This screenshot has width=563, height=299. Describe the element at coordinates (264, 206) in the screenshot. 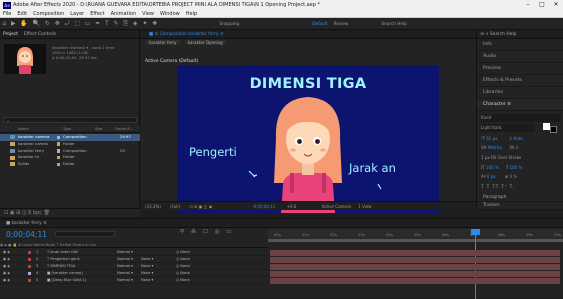

I see `comp-current-time: 0;00;04;11` at that location.